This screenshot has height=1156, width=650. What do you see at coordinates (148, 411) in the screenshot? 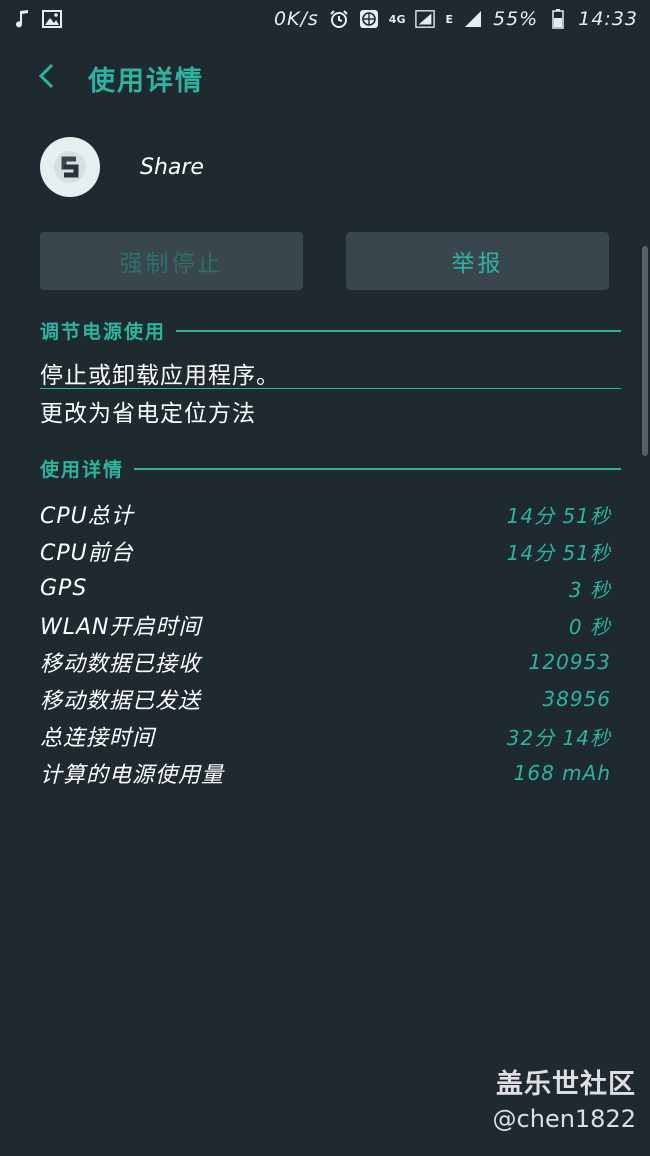
I see `power-saving-location-option: 更改为省电定位方法` at bounding box center [148, 411].